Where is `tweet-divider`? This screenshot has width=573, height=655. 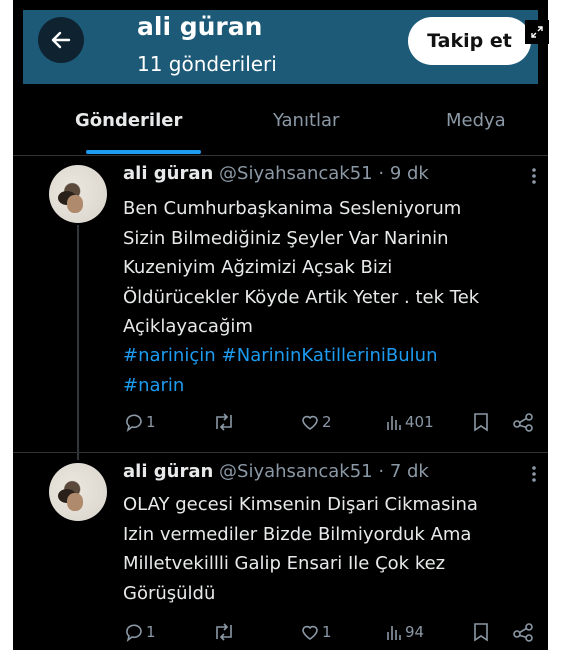 tweet-divider is located at coordinates (280, 452).